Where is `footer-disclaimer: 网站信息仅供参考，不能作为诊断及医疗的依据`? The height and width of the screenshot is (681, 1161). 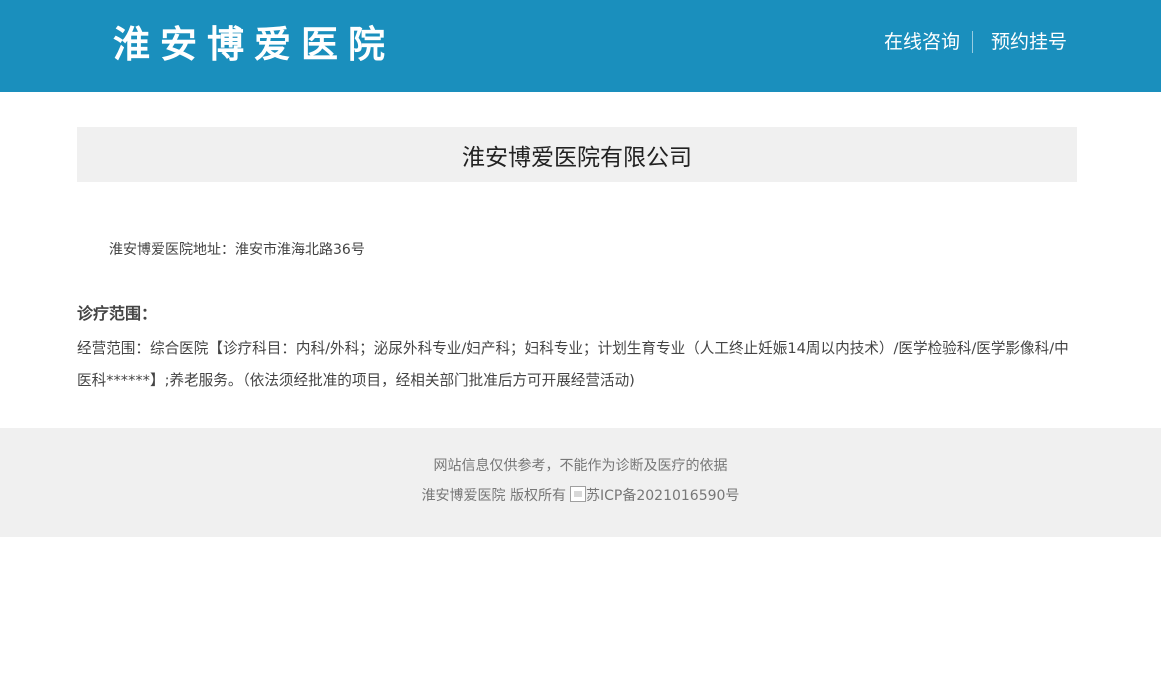
footer-disclaimer: 网站信息仅供参考，不能作为诊断及医疗的依据 is located at coordinates (580, 466).